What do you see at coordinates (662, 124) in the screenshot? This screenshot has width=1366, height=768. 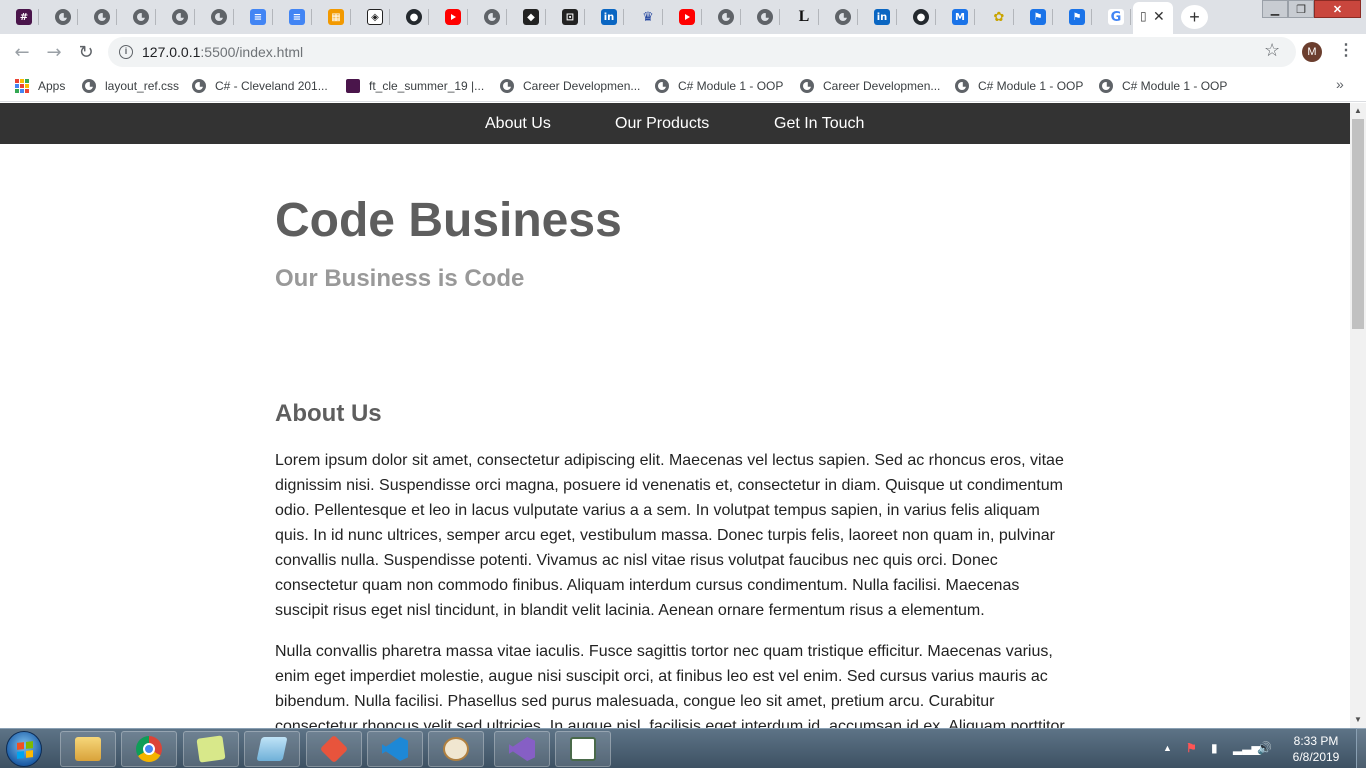 I see `nav-link-our-products: Our Products` at bounding box center [662, 124].